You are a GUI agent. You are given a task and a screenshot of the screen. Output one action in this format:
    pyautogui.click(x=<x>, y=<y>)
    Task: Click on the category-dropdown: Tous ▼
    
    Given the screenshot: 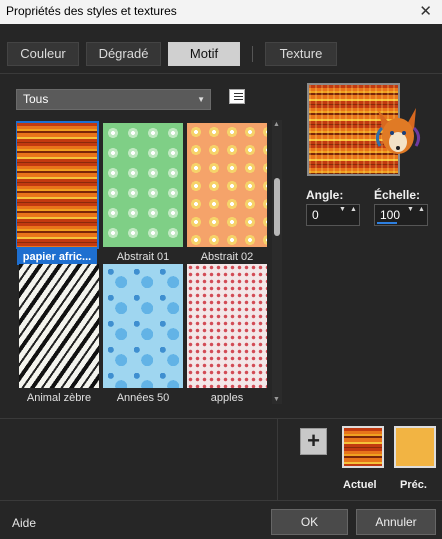 What is the action you would take?
    pyautogui.click(x=113, y=99)
    